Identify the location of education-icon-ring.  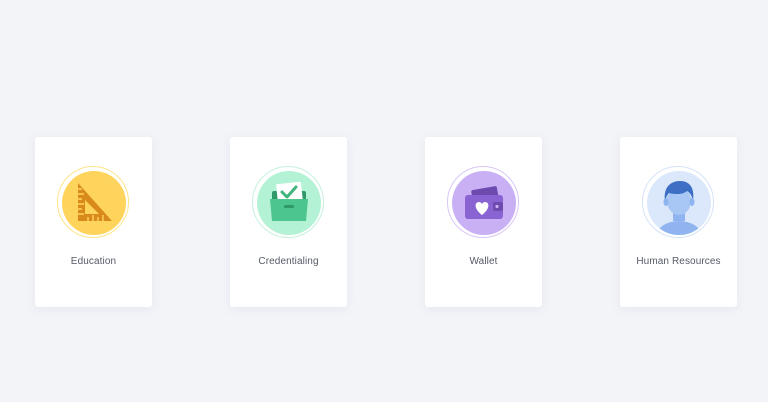
(93, 202).